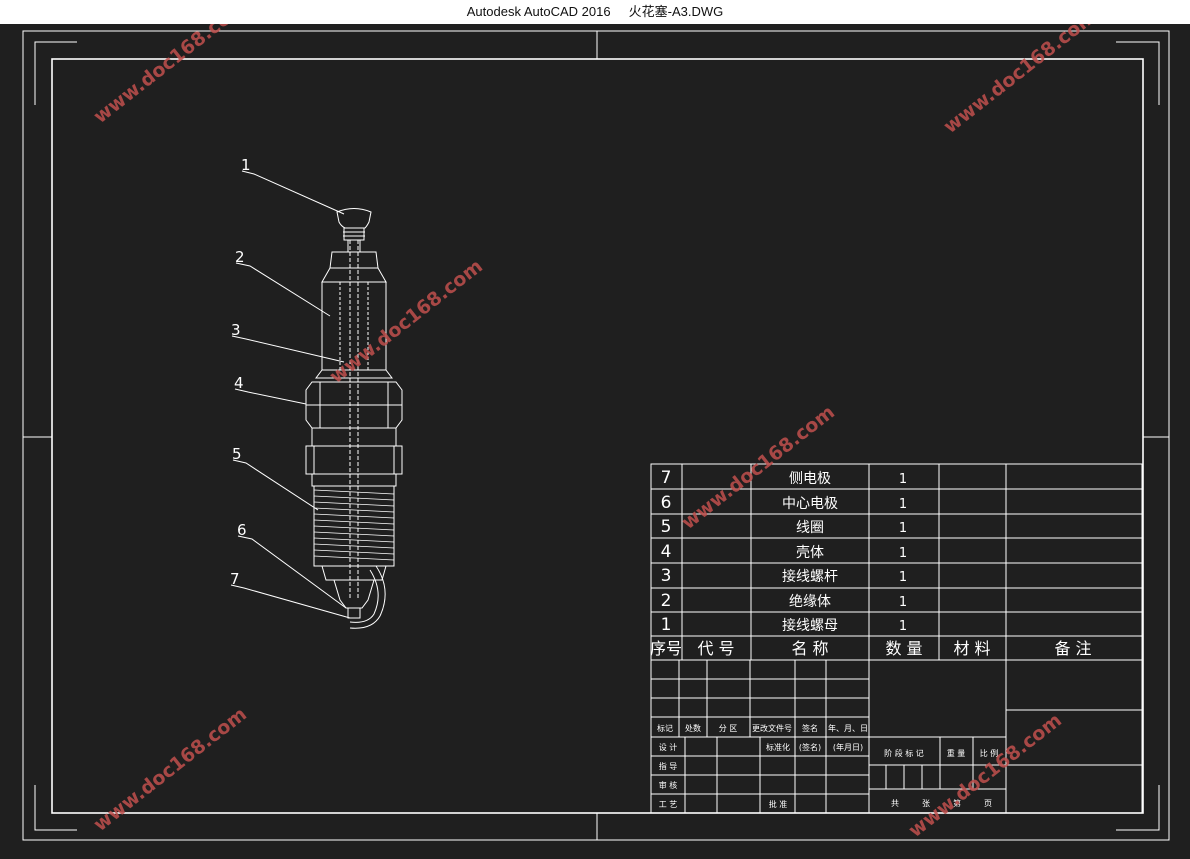 The width and height of the screenshot is (1190, 859). Describe the element at coordinates (810, 479) in the screenshot. I see `parts-row-name: 侧电极` at that location.